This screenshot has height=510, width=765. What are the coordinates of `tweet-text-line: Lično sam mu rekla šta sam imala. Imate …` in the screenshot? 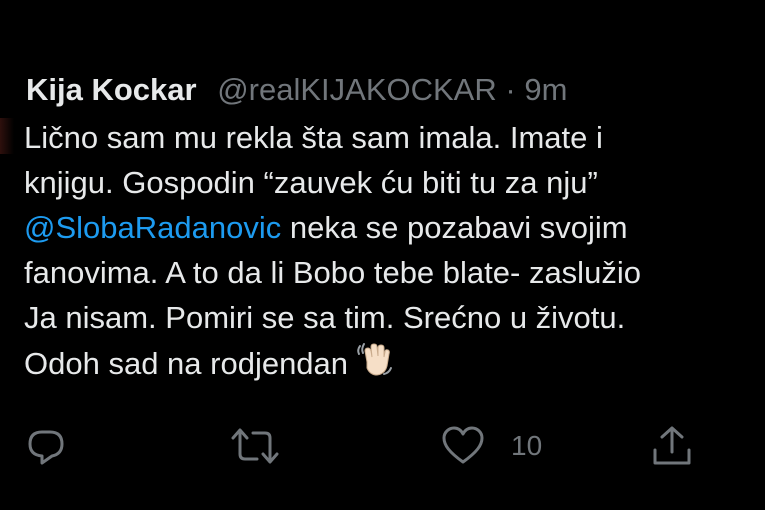 It's located at (313, 137).